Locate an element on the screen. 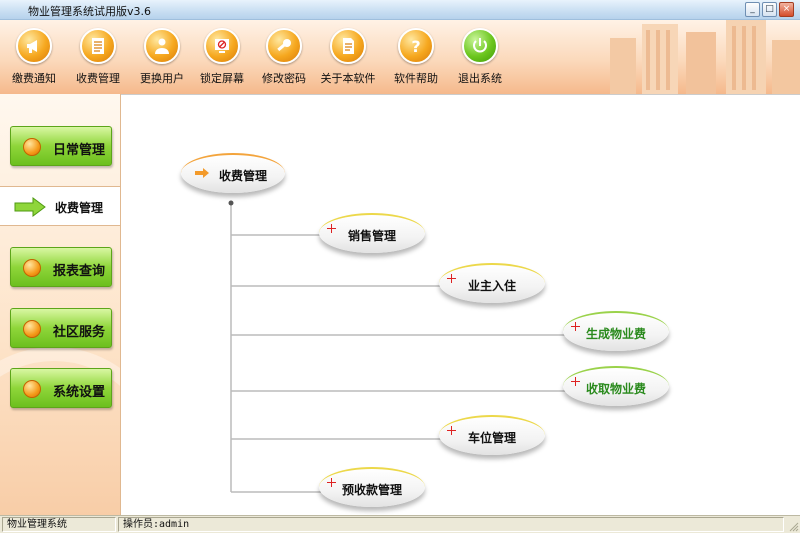 Image resolution: width=800 pixels, height=533 pixels. toolbar-exit: 退出系统 is located at coordinates (480, 57).